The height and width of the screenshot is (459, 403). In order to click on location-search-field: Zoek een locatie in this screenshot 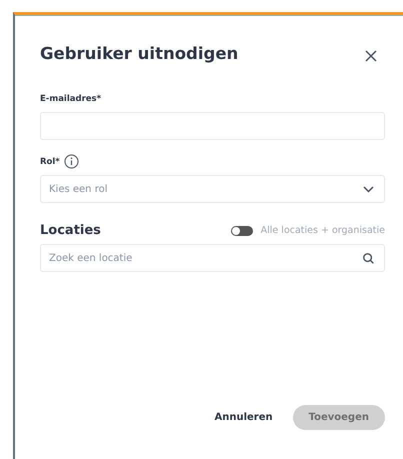, I will do `click(212, 258)`.